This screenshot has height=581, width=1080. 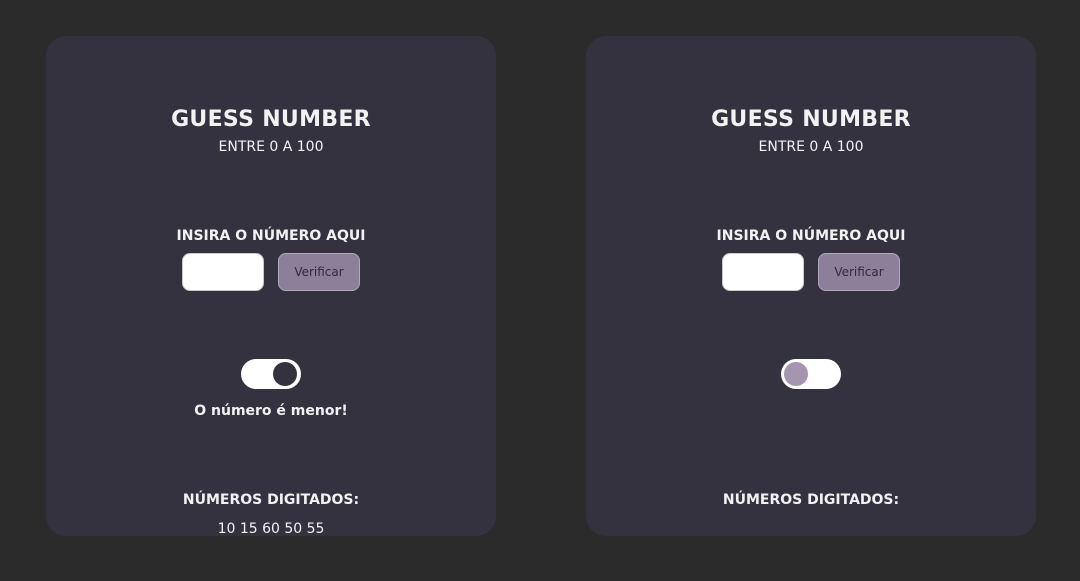 What do you see at coordinates (271, 411) in the screenshot?
I see `hint-message: O número é menor!` at bounding box center [271, 411].